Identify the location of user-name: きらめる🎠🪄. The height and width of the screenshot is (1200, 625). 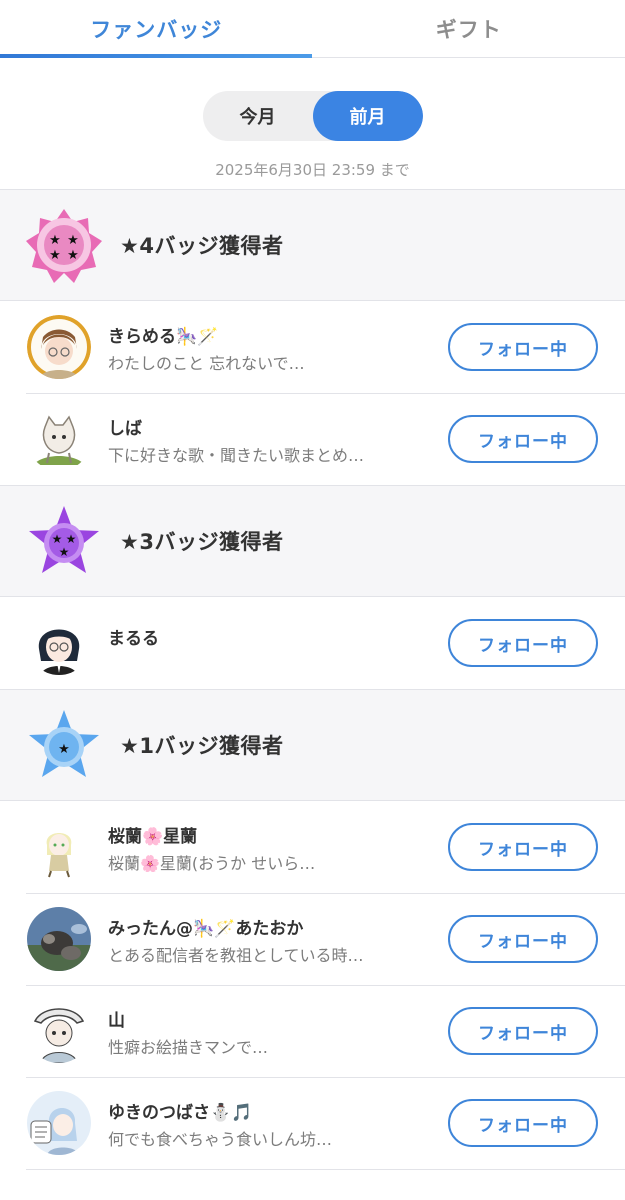
(163, 337).